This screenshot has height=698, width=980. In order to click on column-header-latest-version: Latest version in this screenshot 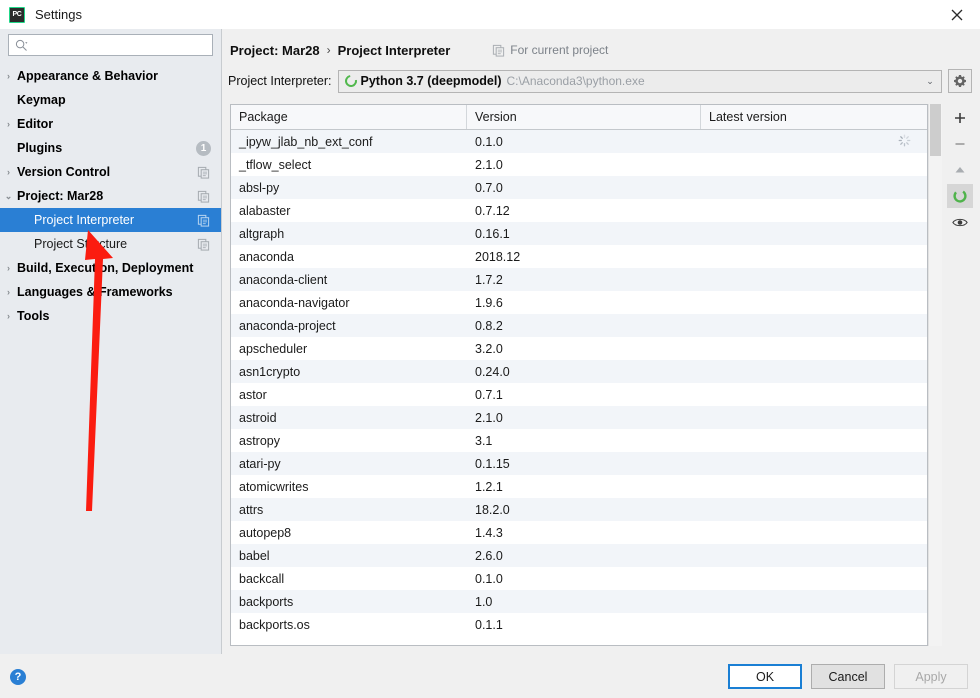, I will do `click(814, 117)`.